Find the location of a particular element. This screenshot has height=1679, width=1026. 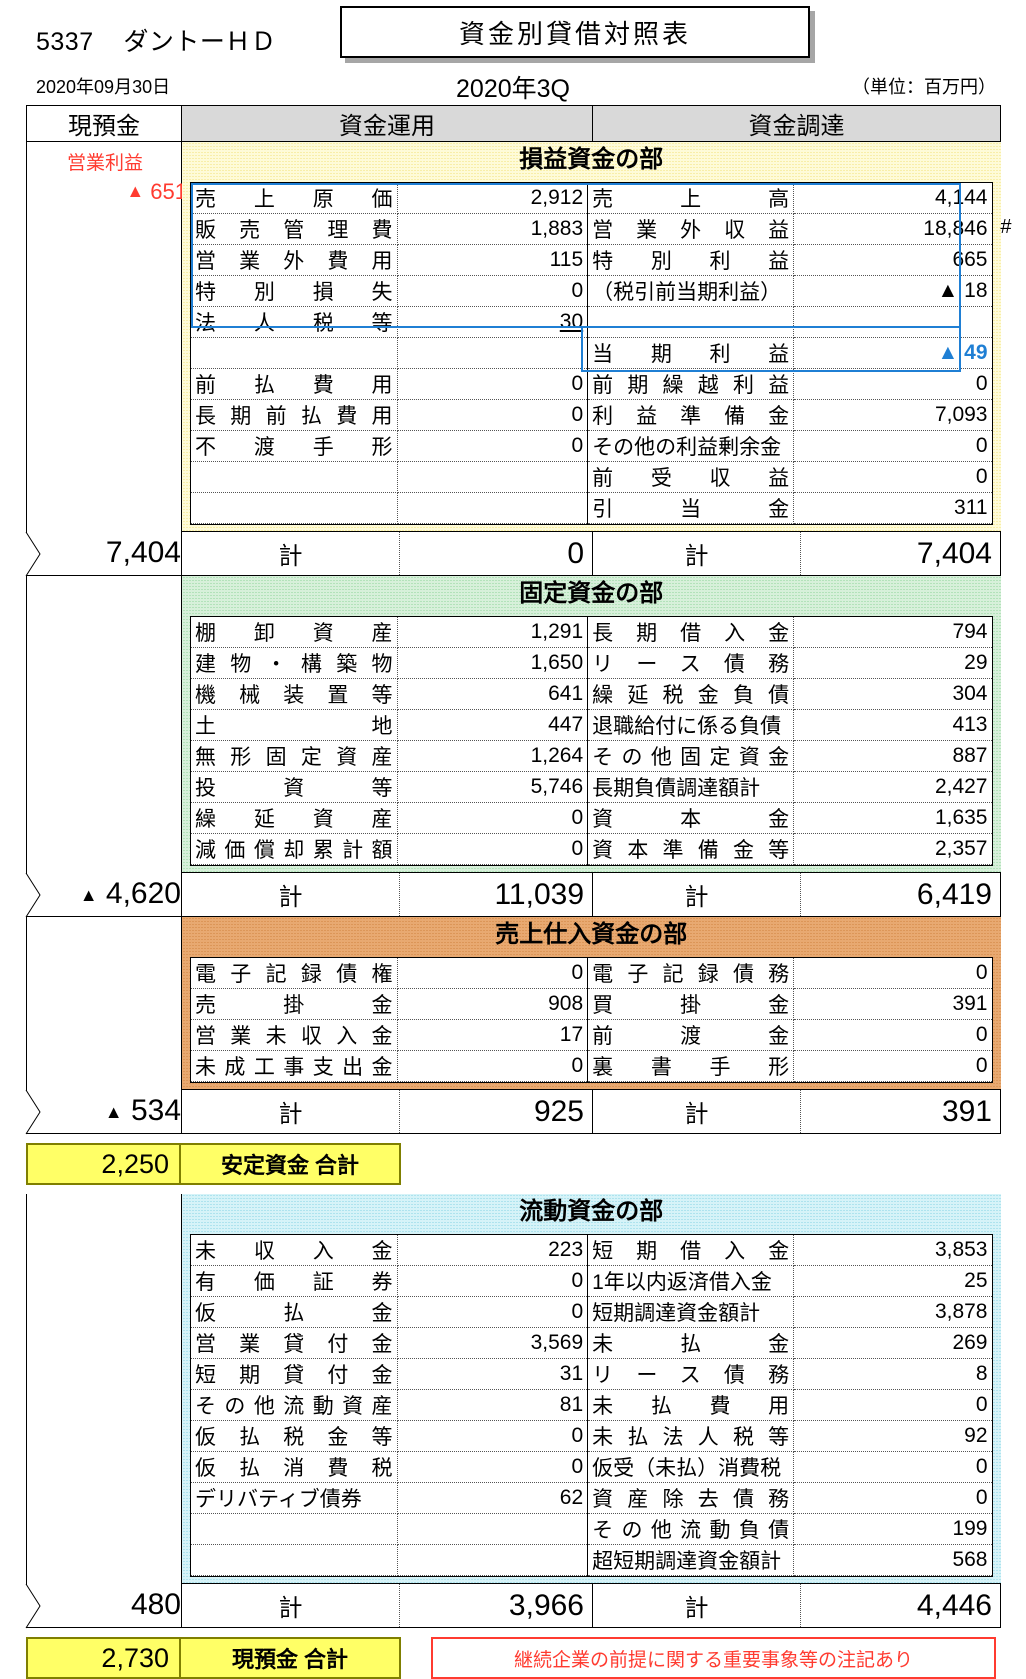

ledger-row: 前払費用 0 前期繰越利益 0 is located at coordinates (591, 384).